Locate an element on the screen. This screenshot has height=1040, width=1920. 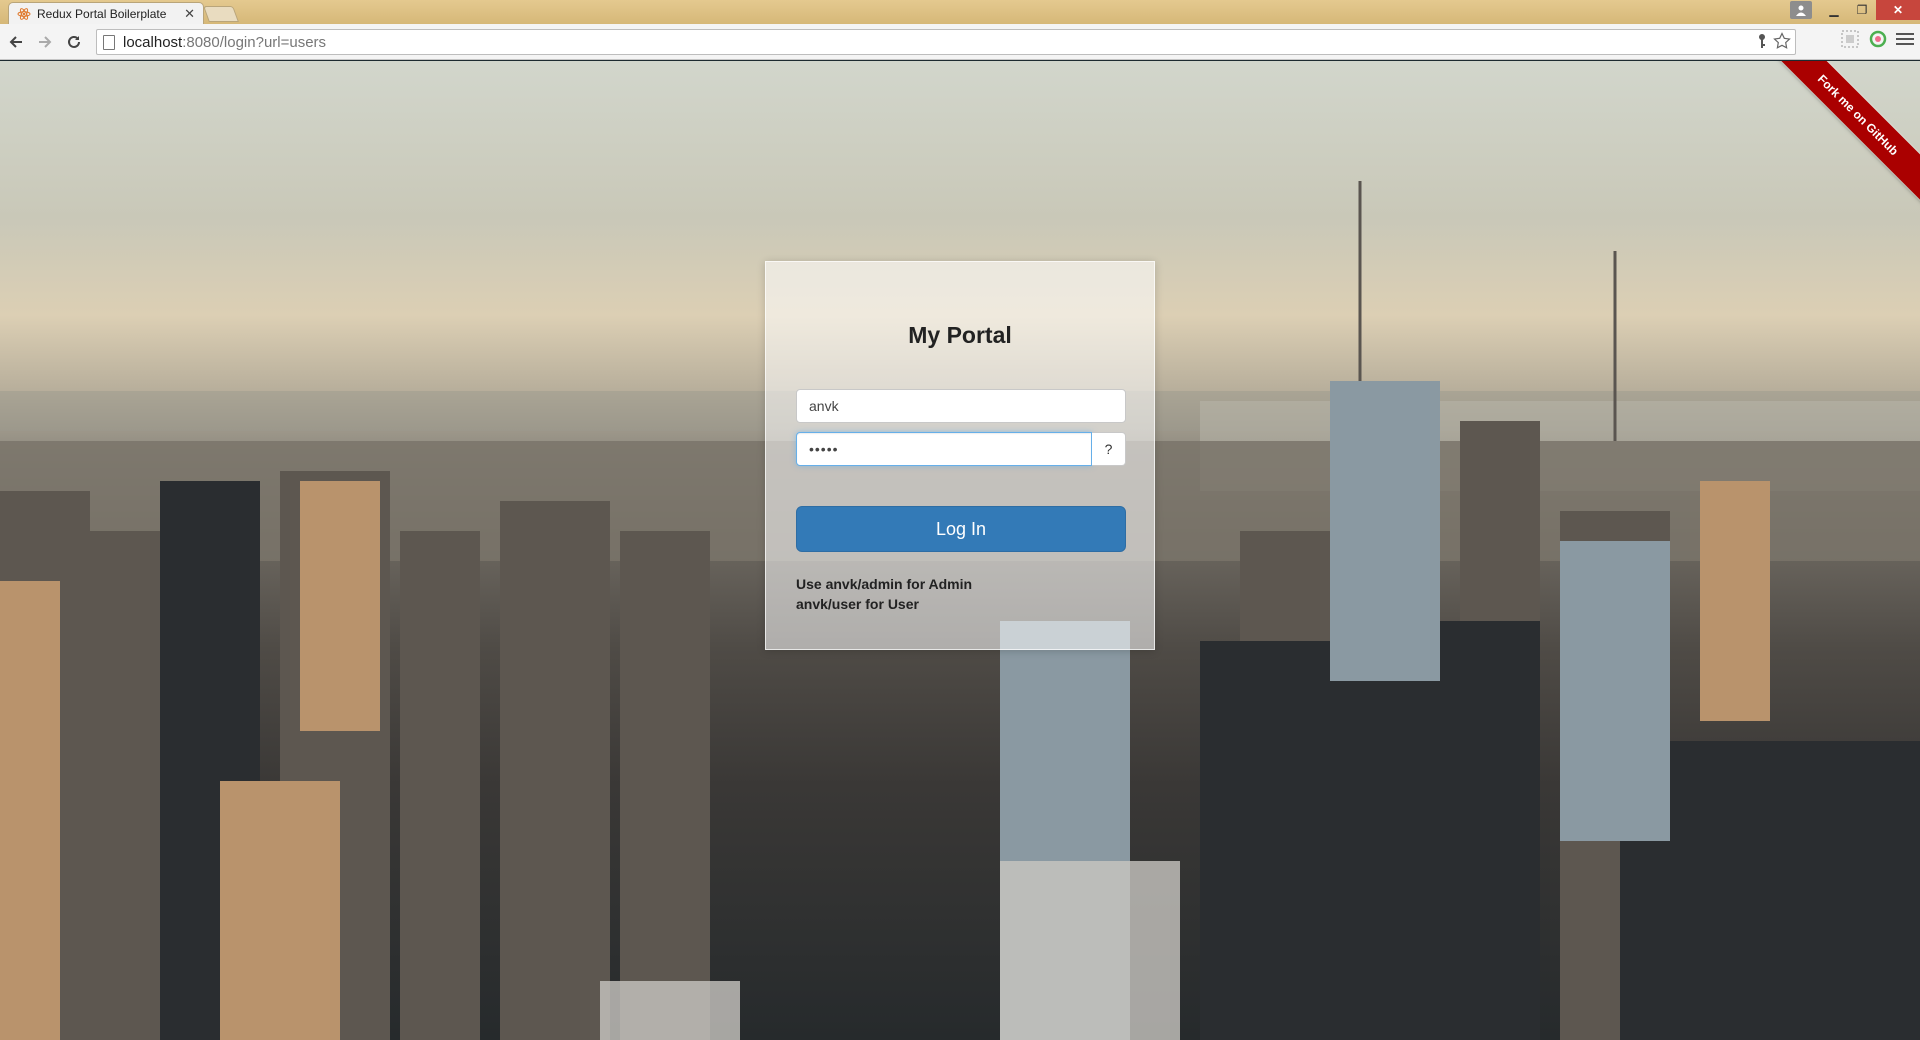
url-path: :8080/login?url=users is located at coordinates (254, 42).